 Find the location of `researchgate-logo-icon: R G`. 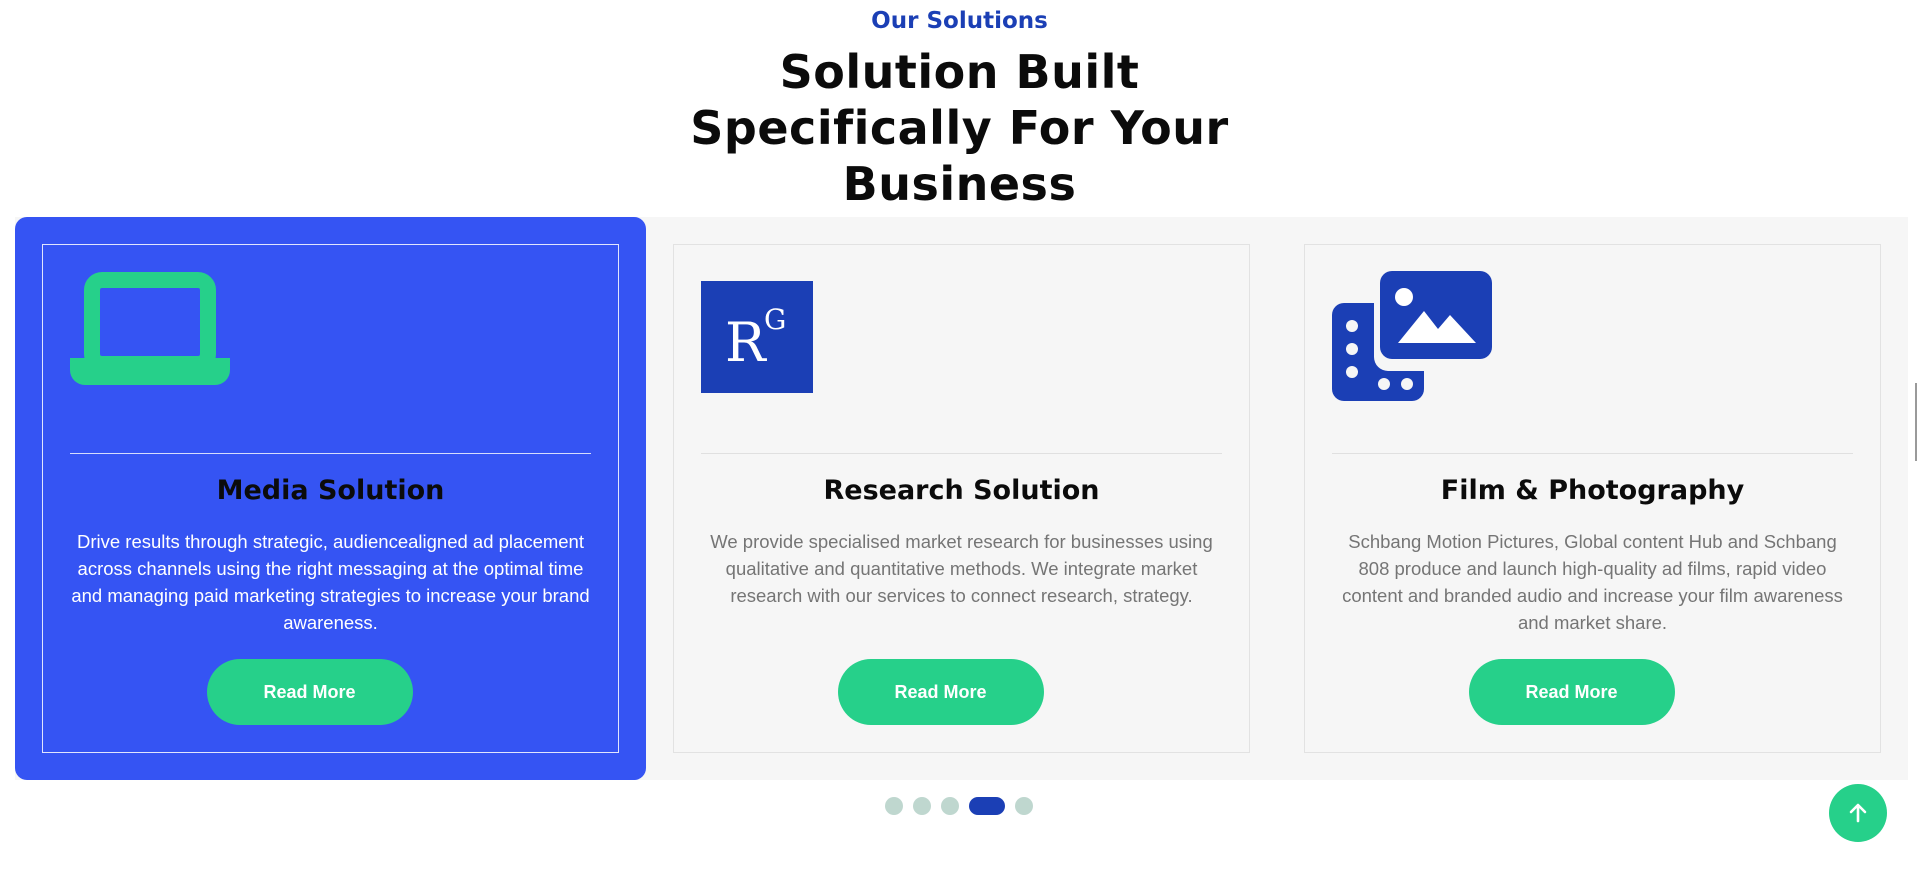

researchgate-logo-icon: R G is located at coordinates (757, 339).